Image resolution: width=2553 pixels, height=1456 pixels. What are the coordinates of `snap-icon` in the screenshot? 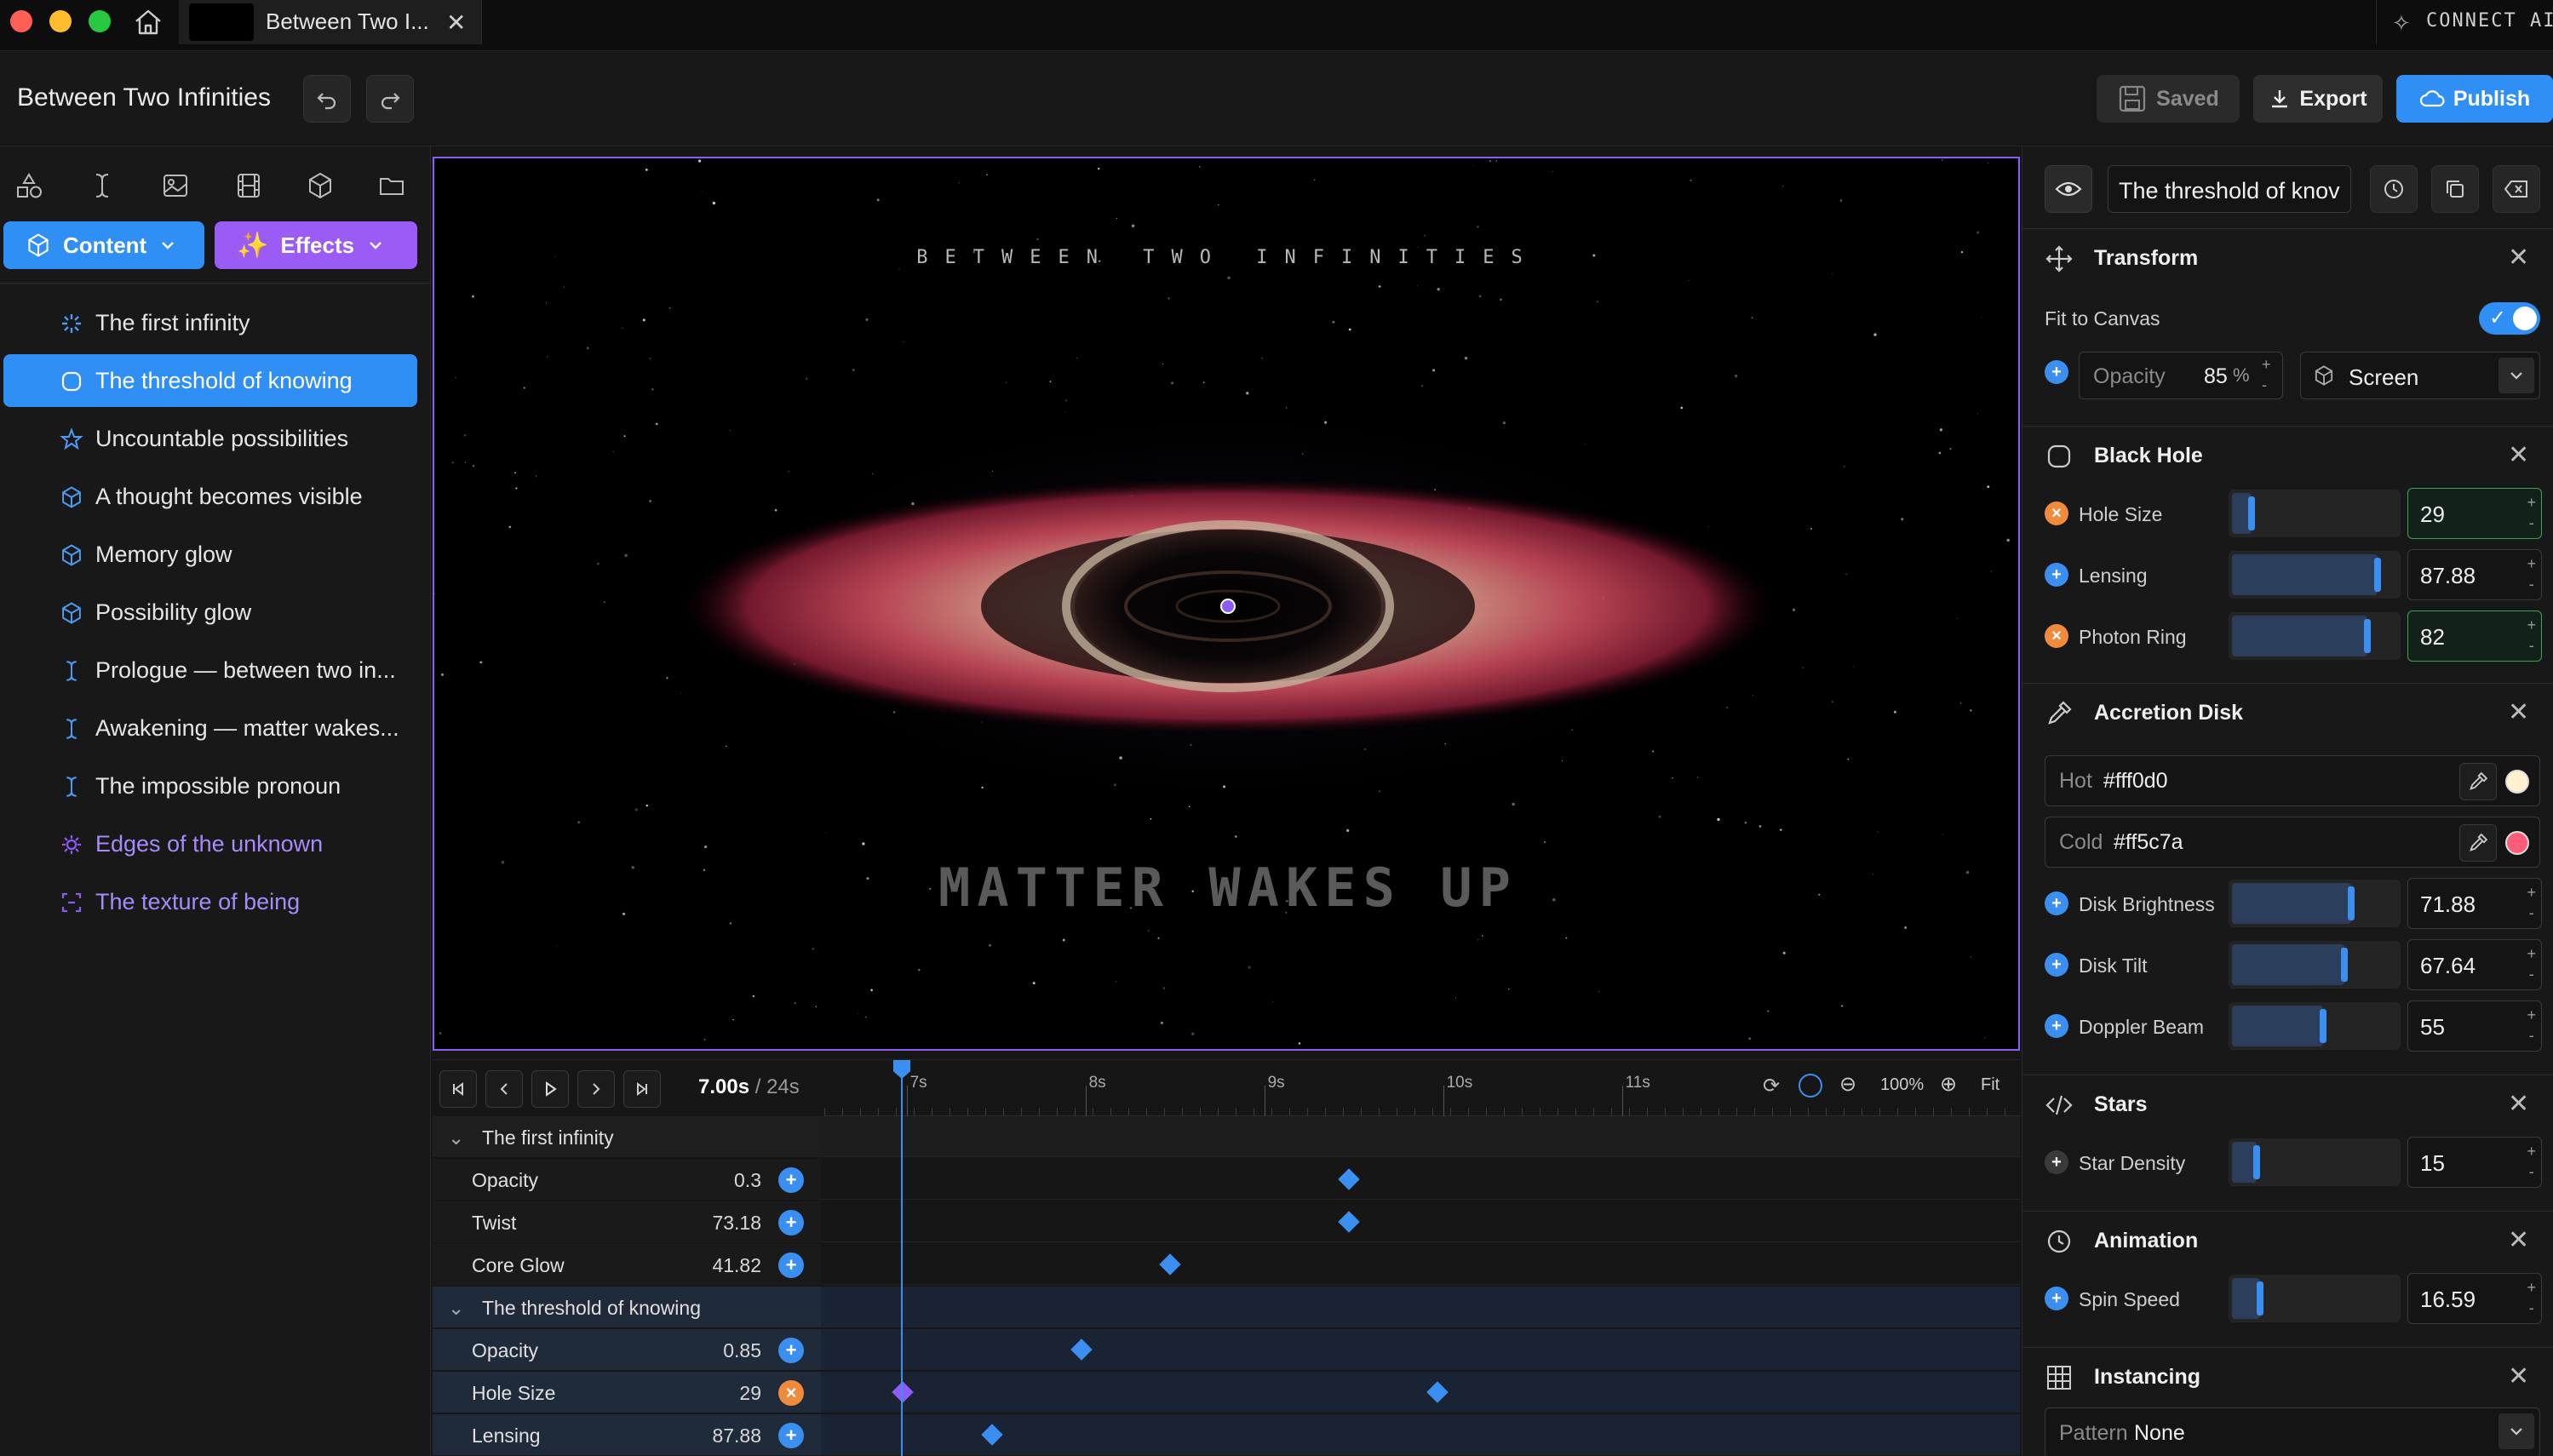 It's located at (1810, 1086).